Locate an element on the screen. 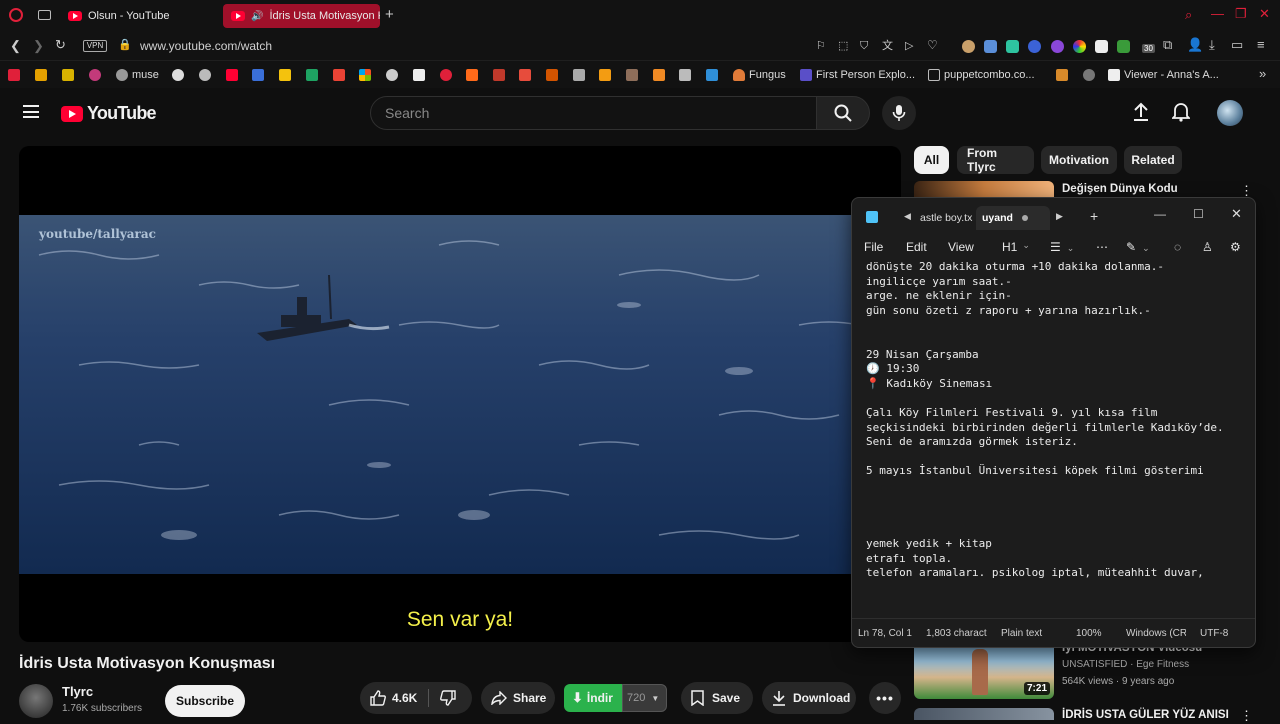  related-video-thumbnail is located at coordinates (984, 714).